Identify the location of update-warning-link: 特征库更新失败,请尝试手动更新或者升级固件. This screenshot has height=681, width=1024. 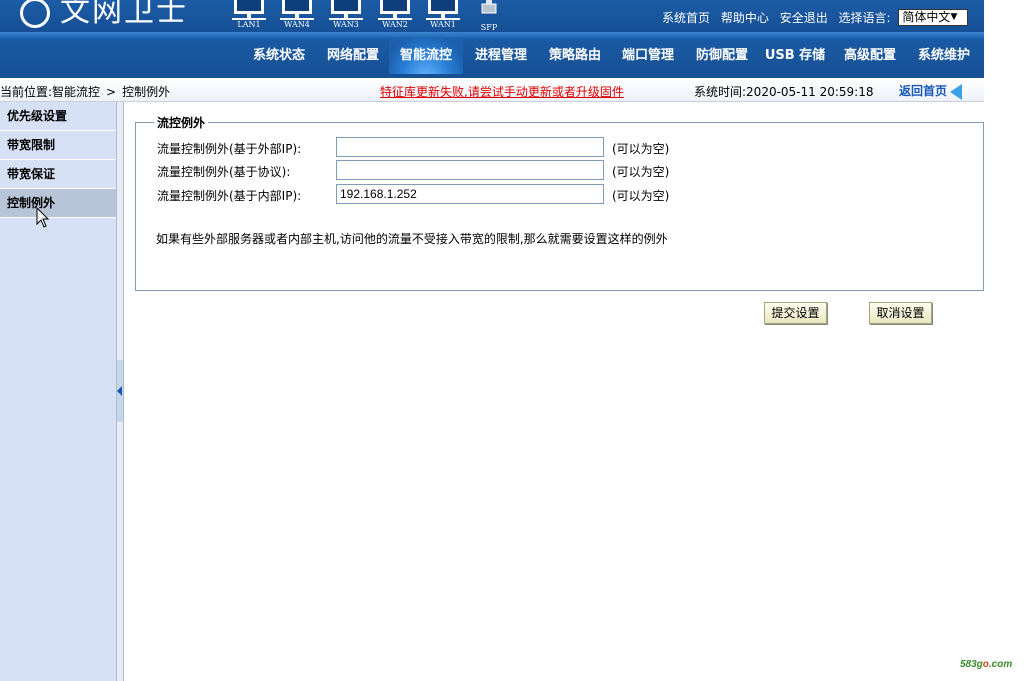
(502, 91).